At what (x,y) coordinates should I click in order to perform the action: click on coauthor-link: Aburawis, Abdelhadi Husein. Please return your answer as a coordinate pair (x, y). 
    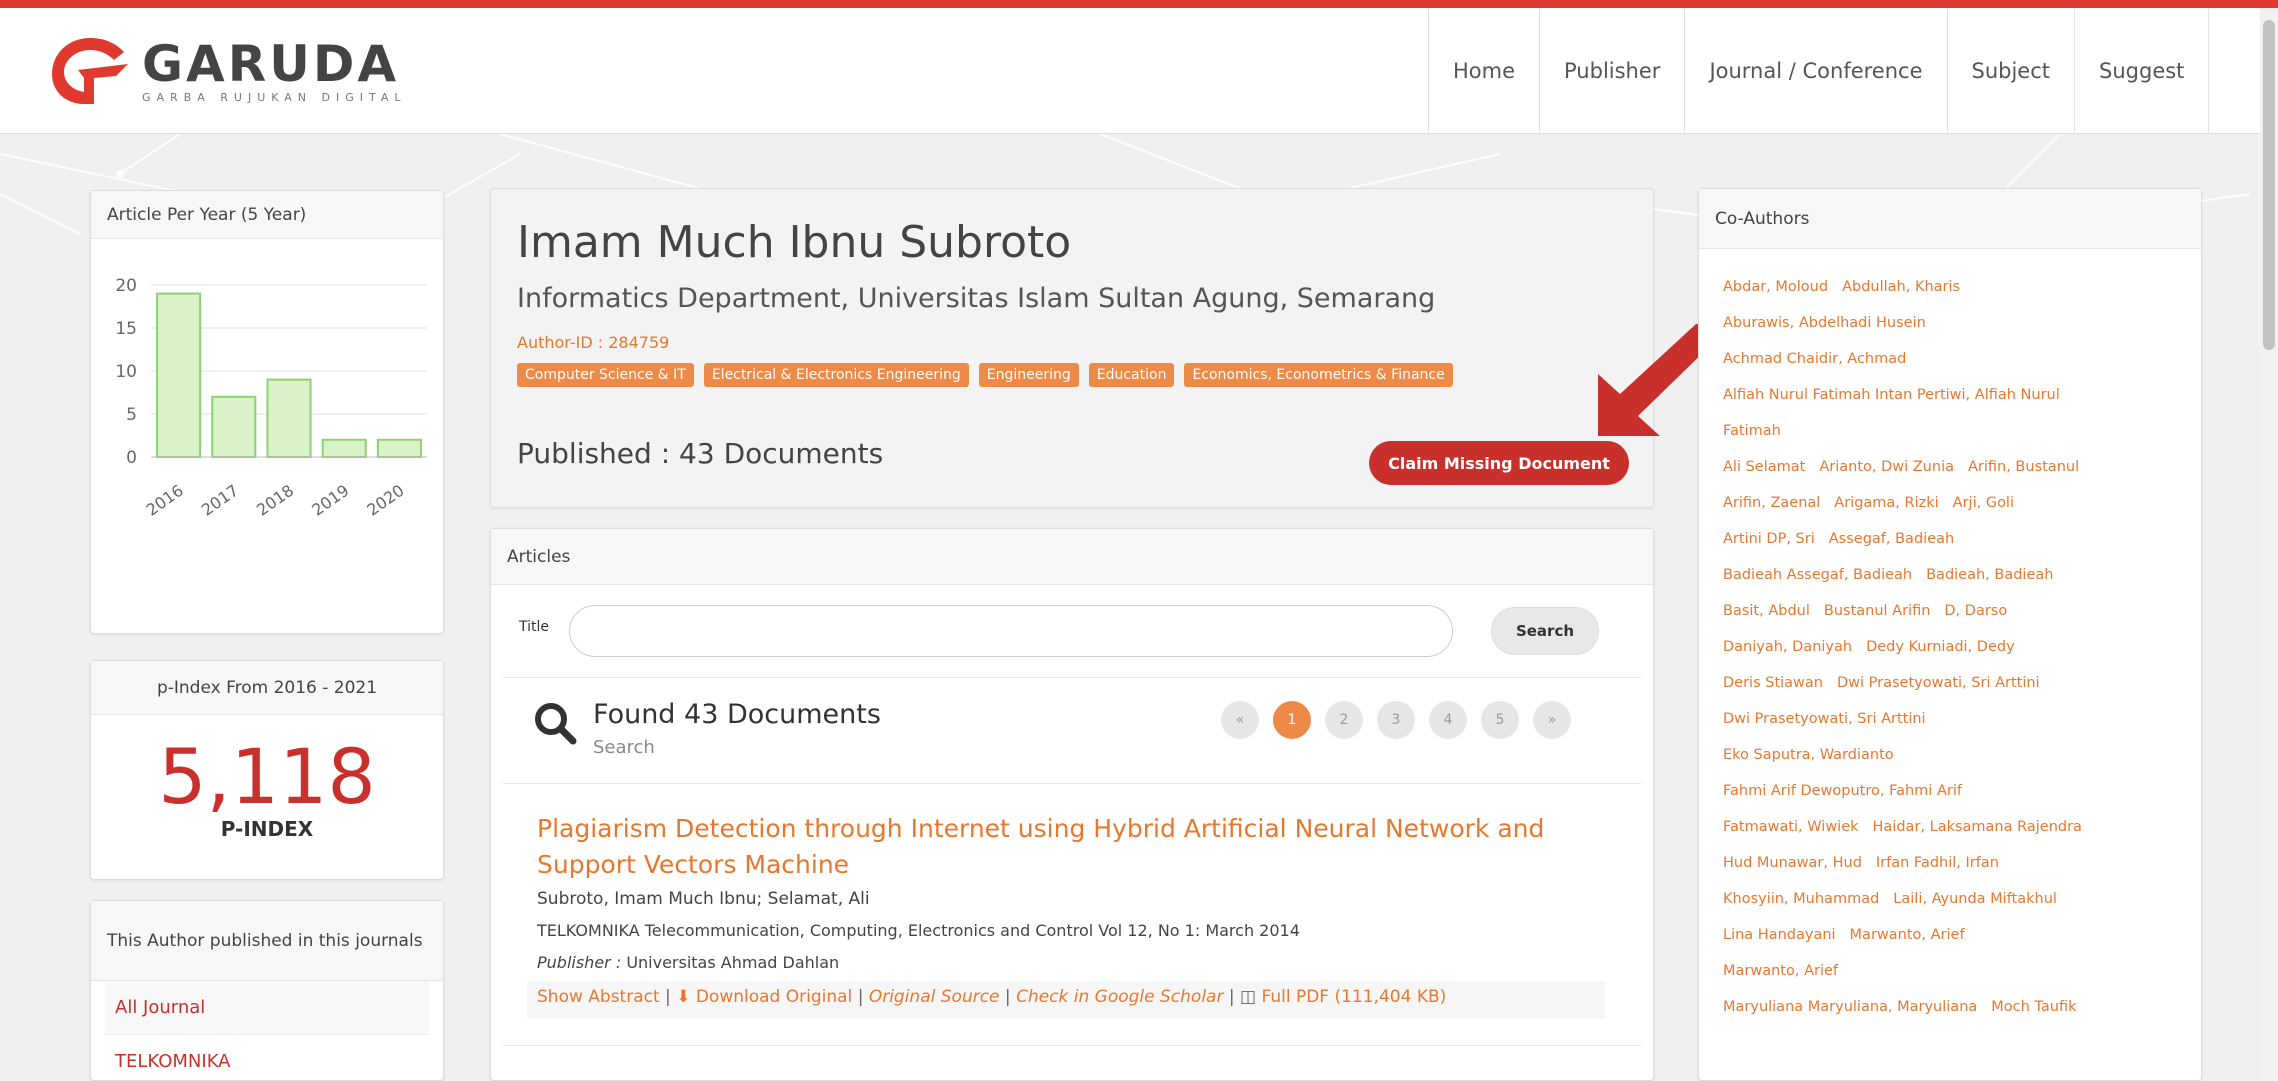
    Looking at the image, I should click on (1824, 323).